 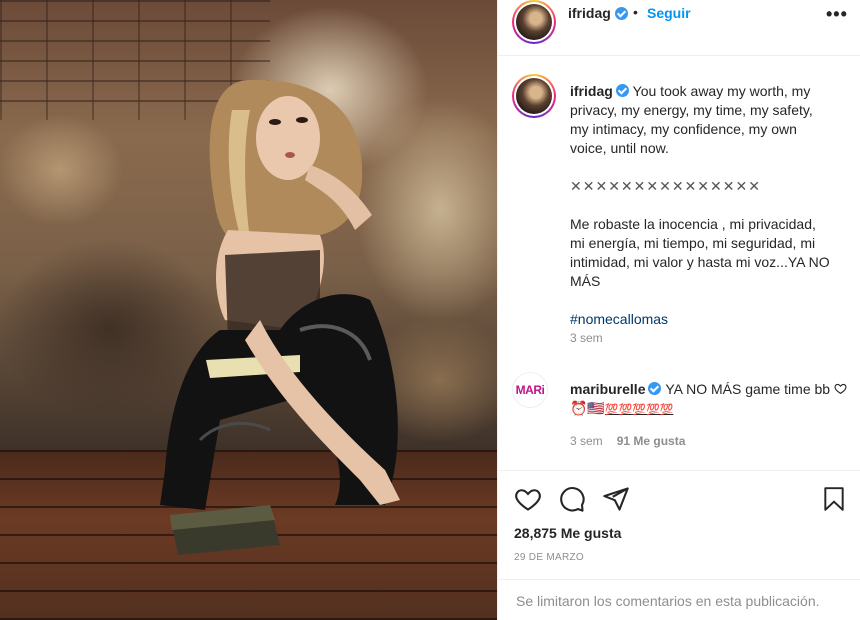 I want to click on comment-like-heart-icon, so click(x=840, y=388).